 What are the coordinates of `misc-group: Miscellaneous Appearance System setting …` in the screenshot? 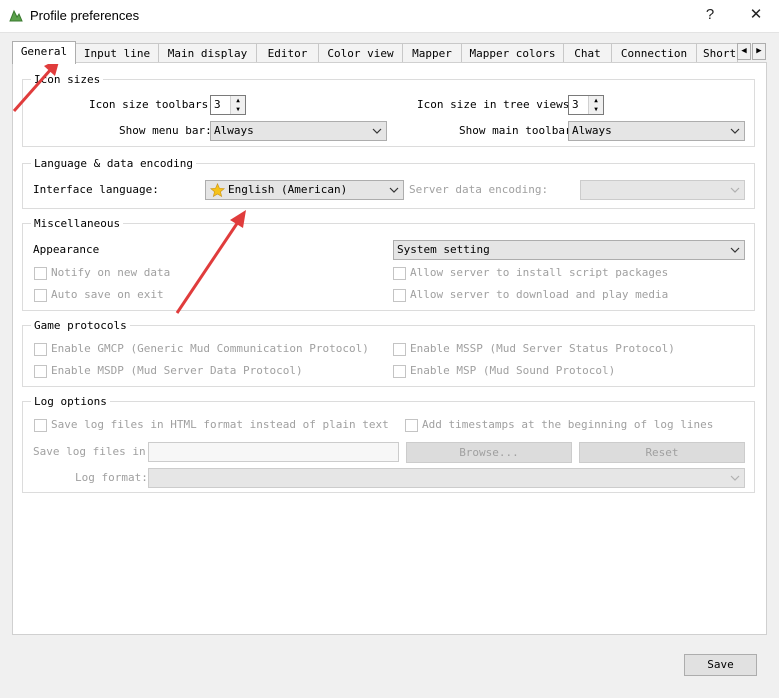 It's located at (388, 264).